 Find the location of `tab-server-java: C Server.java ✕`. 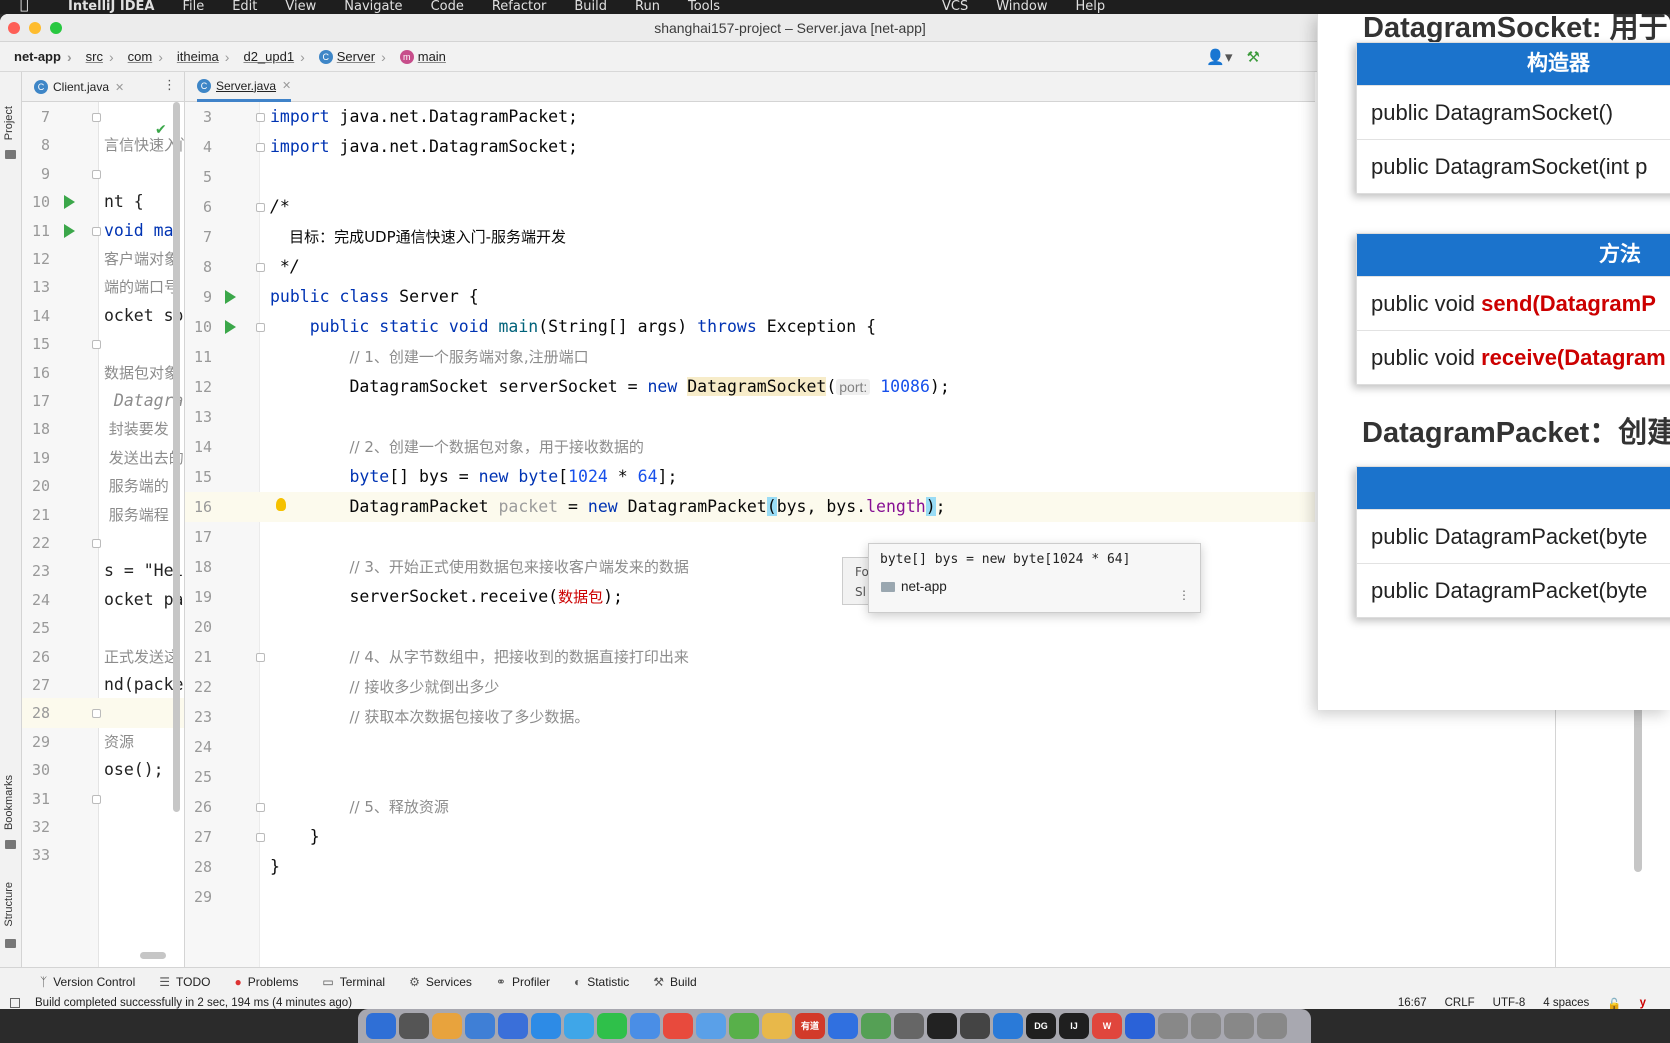

tab-server-java: C Server.java ✕ is located at coordinates (244, 87).